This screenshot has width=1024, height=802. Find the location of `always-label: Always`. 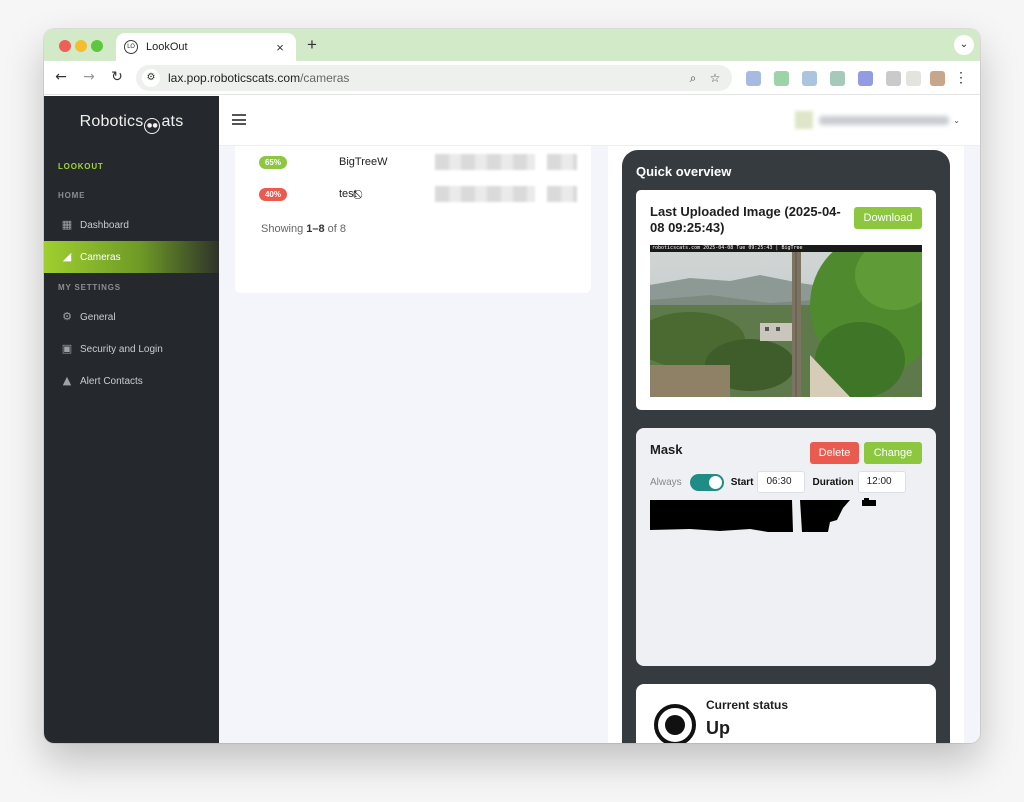

always-label: Always is located at coordinates (666, 482).